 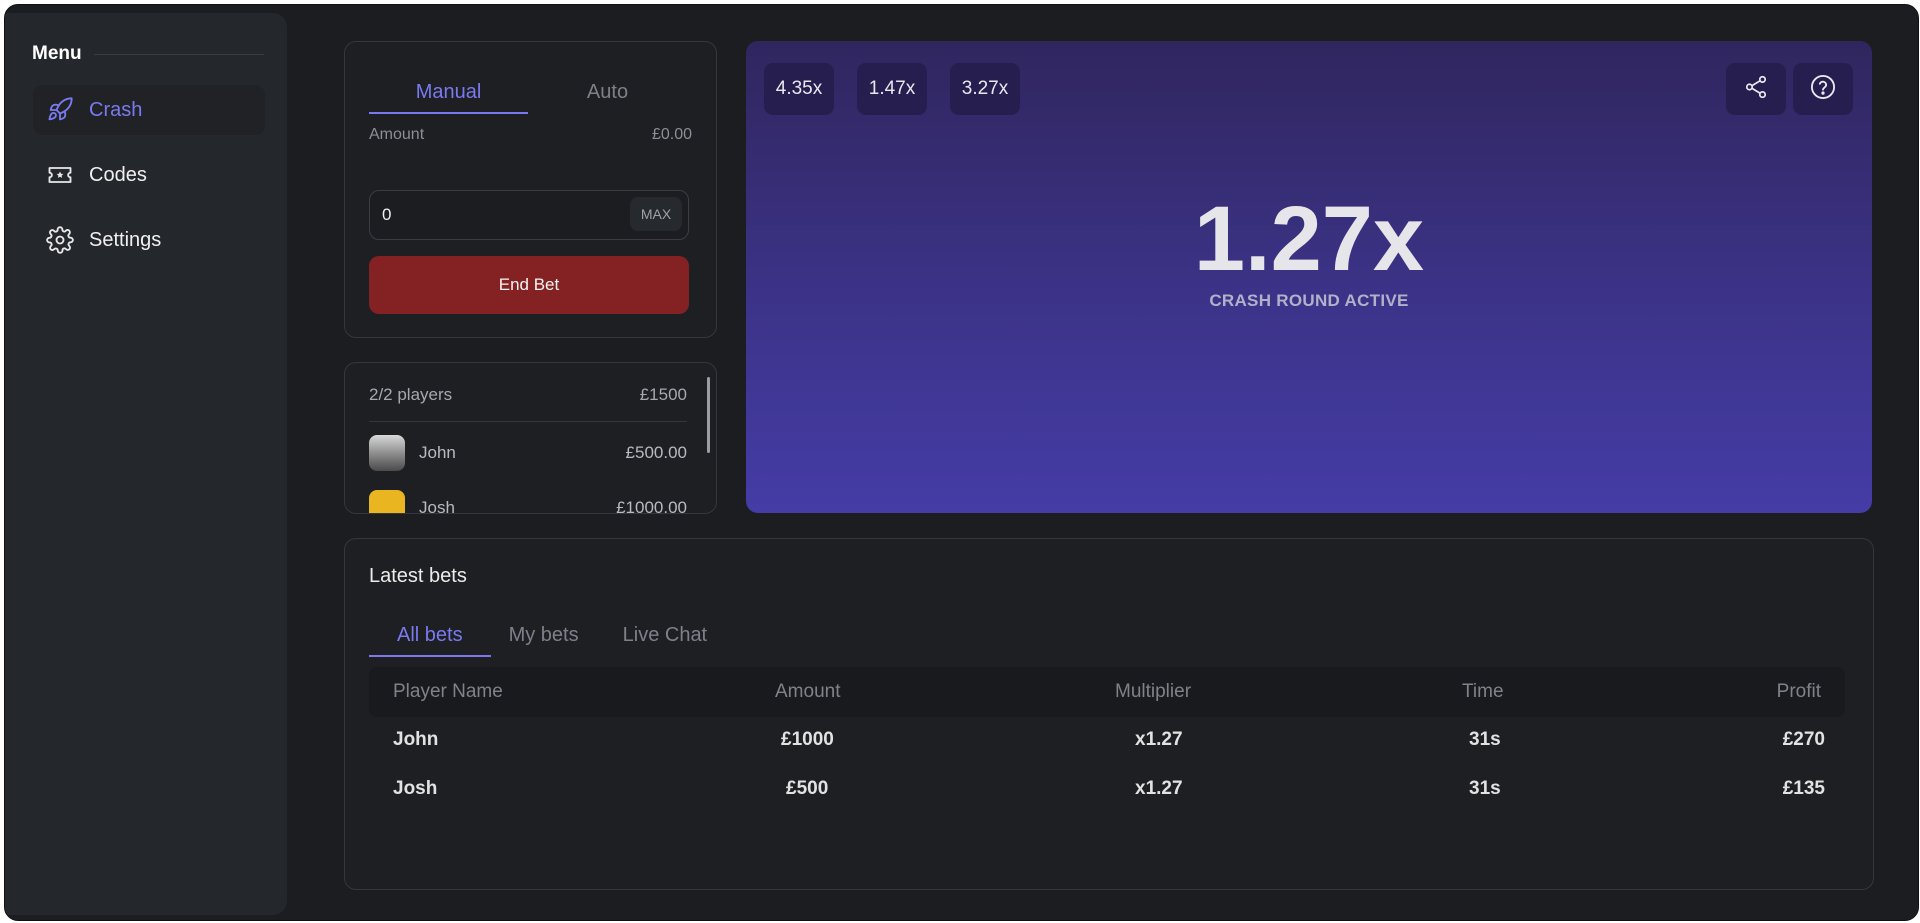 What do you see at coordinates (1803, 739) in the screenshot?
I see `bet-profit: £270` at bounding box center [1803, 739].